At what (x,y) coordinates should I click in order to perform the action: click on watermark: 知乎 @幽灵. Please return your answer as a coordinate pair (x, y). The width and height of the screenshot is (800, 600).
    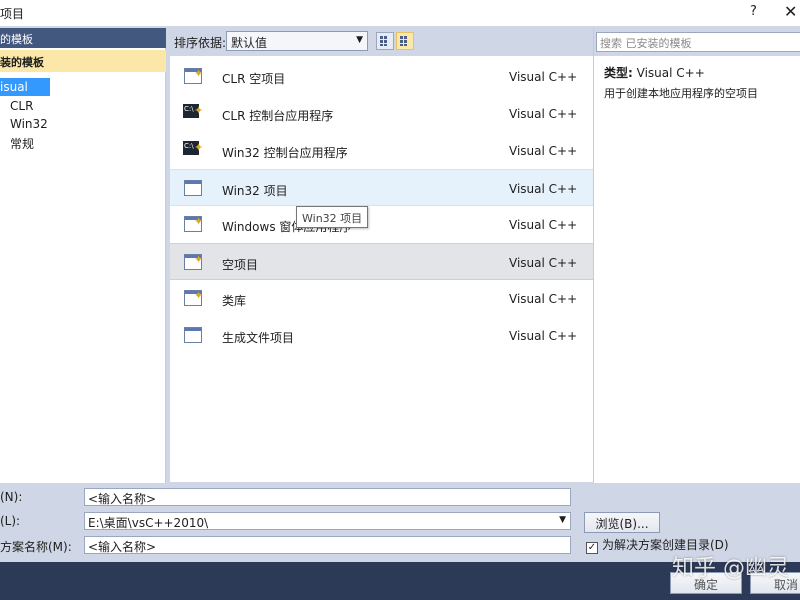
    Looking at the image, I should click on (730, 568).